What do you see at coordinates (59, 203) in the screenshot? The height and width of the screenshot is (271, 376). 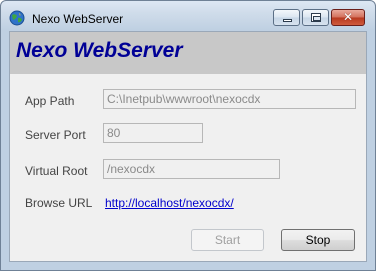 I see `browse-url-label: Browse URL` at bounding box center [59, 203].